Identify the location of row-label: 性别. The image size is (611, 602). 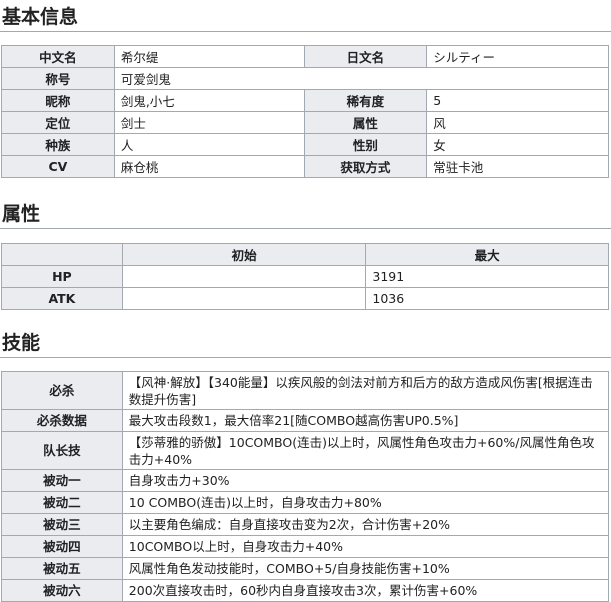
(365, 144).